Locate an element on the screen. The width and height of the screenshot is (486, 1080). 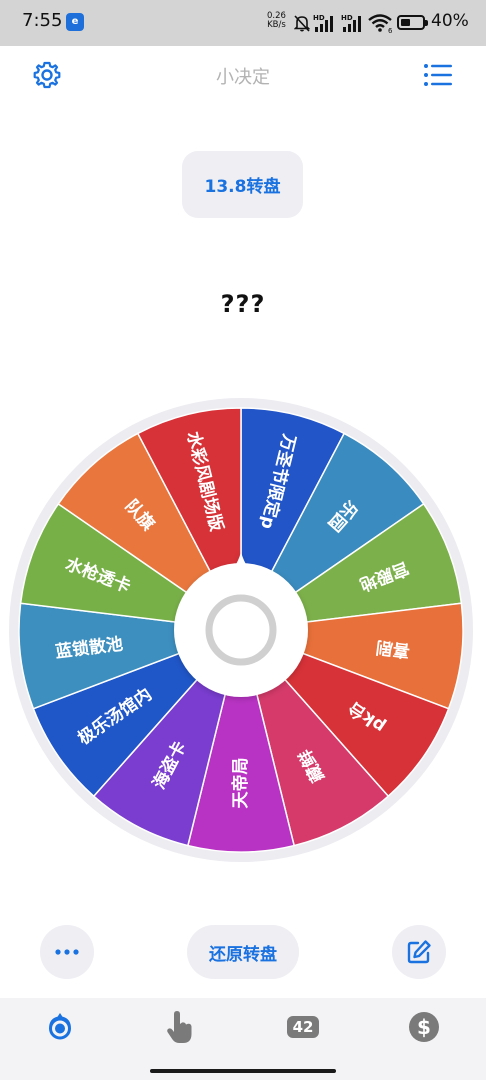
edit-button is located at coordinates (419, 952).